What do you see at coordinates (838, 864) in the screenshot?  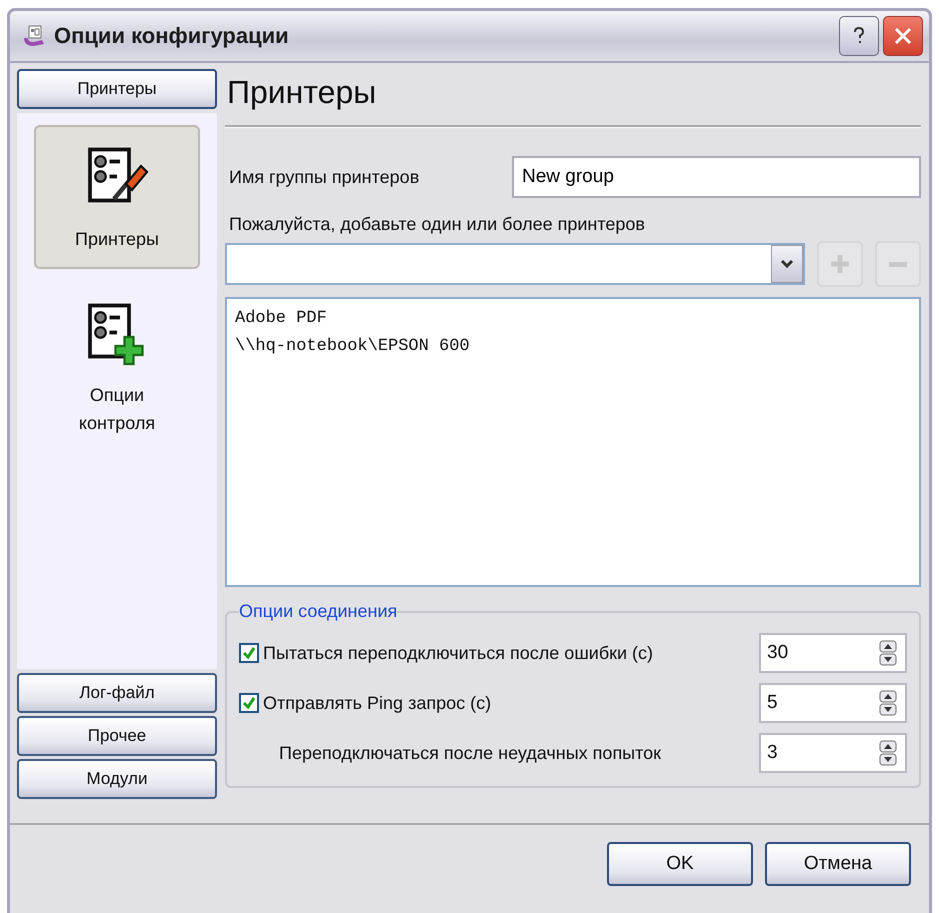 I see `dialog-button: Отмена` at bounding box center [838, 864].